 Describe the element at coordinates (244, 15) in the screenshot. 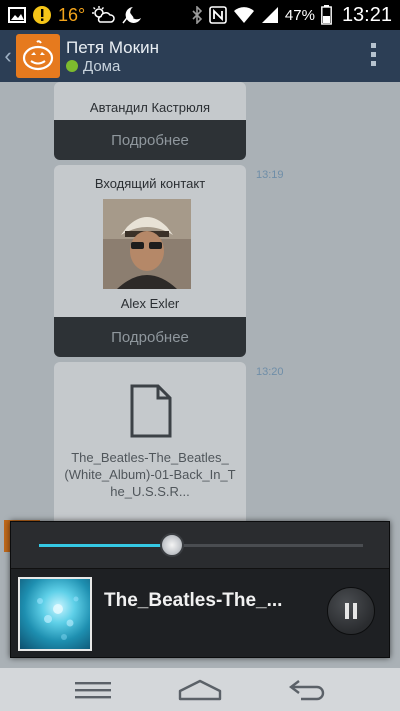

I see `wifi-icon` at that location.